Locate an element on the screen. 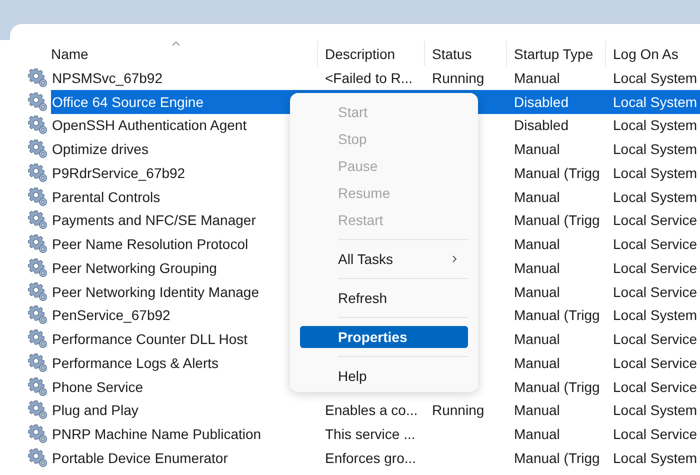 The height and width of the screenshot is (475, 700). table-cell-text: Performance Logs & Alerts is located at coordinates (135, 362).